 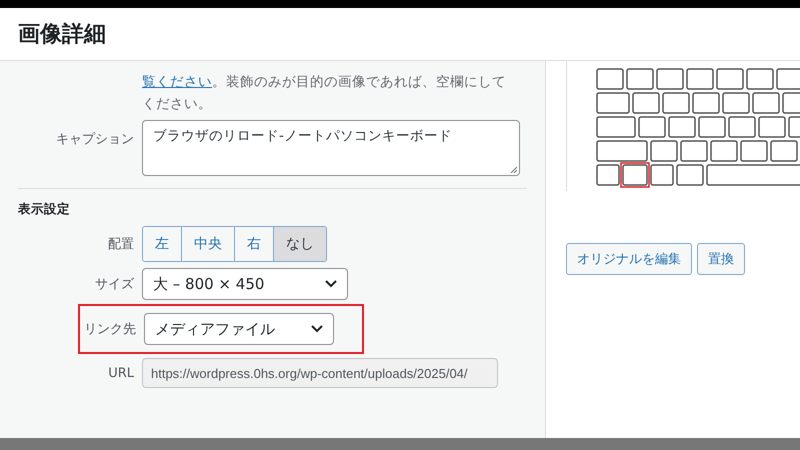 What do you see at coordinates (109, 329) in the screenshot?
I see `field-label: リンク先` at bounding box center [109, 329].